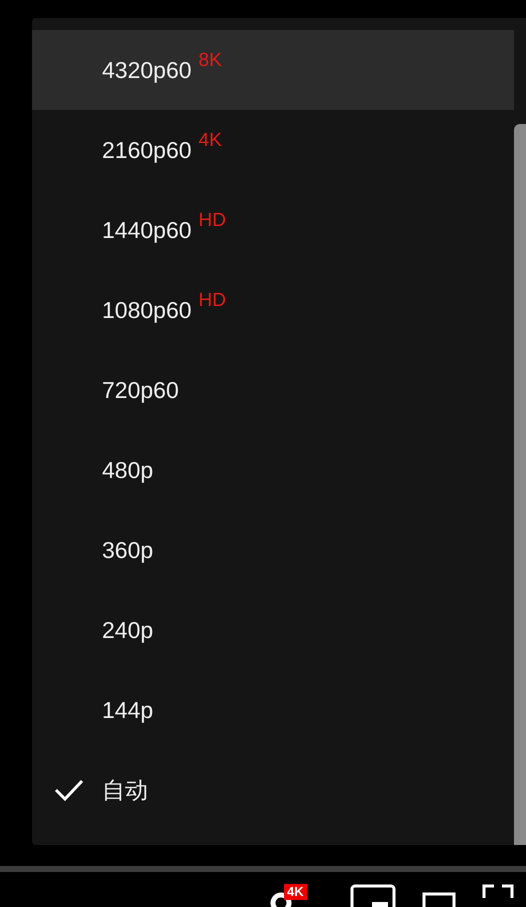 This screenshot has height=907, width=526. I want to click on quality-option: 1440p60 HD, so click(273, 230).